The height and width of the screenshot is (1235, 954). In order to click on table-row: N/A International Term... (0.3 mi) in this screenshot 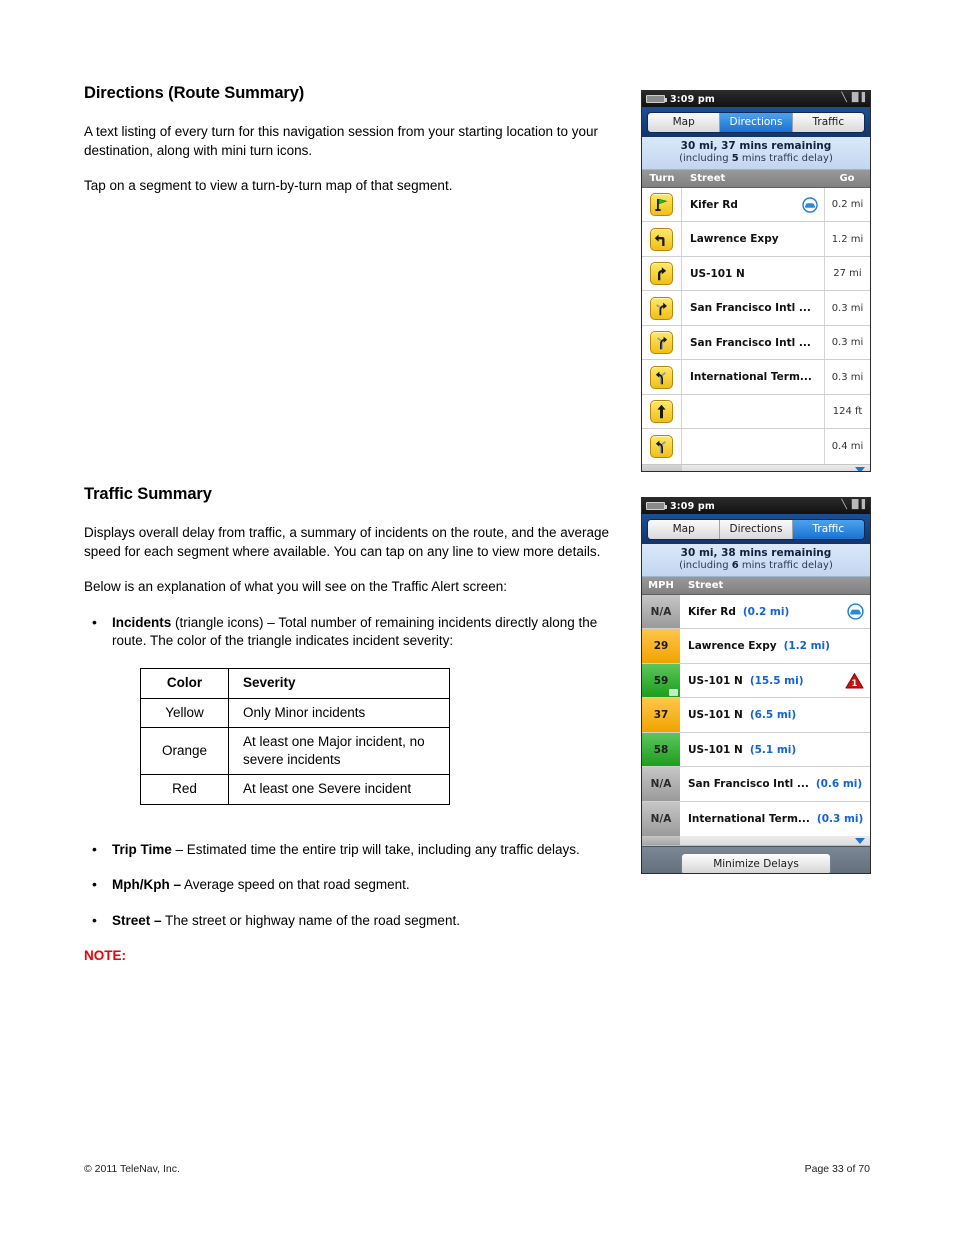, I will do `click(756, 819)`.